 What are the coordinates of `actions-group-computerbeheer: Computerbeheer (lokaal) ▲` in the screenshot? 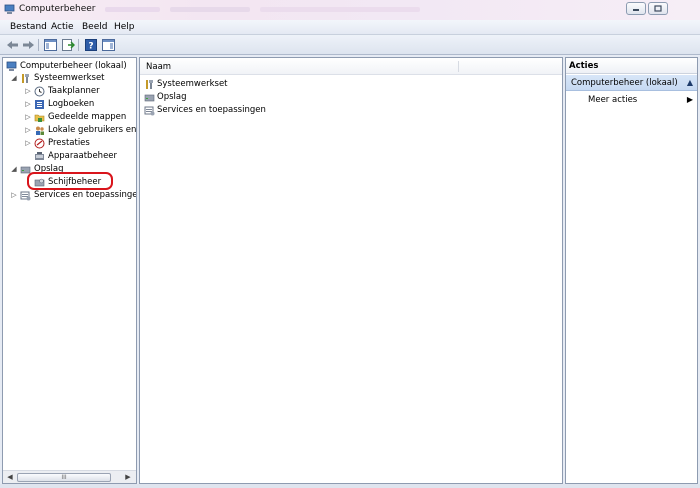 It's located at (631, 83).